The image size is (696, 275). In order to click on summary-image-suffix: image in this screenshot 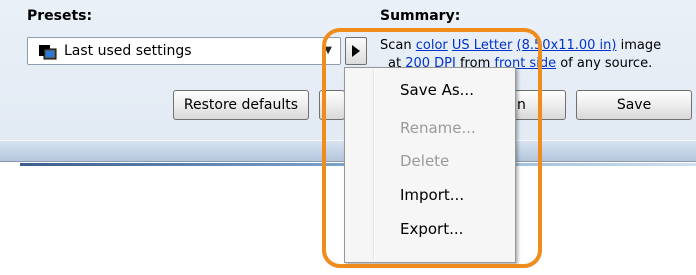, I will do `click(639, 45)`.